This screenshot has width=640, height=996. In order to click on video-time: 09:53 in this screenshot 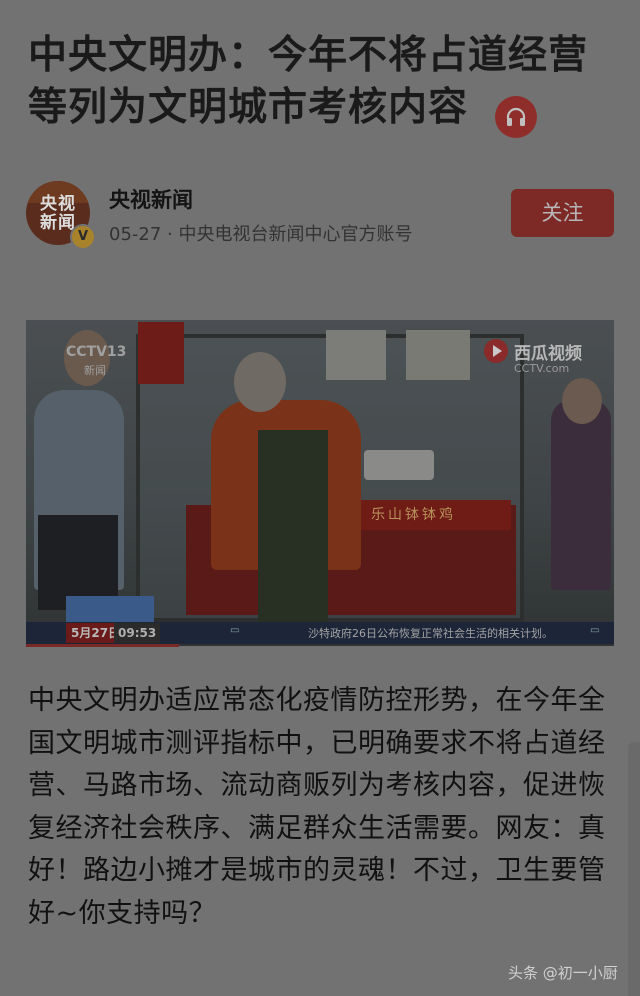, I will do `click(137, 633)`.